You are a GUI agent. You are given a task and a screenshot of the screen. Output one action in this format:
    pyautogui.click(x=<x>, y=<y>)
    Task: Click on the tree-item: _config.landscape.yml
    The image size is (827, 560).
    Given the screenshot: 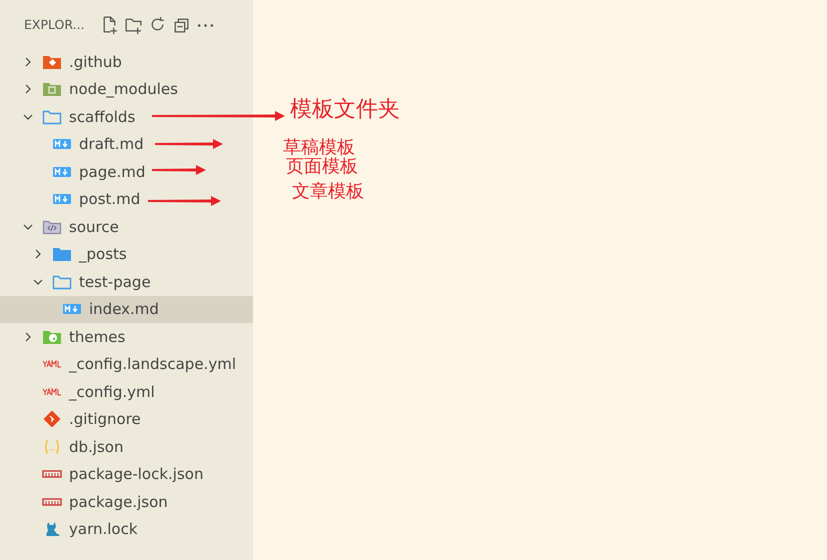 What is the action you would take?
    pyautogui.click(x=126, y=364)
    